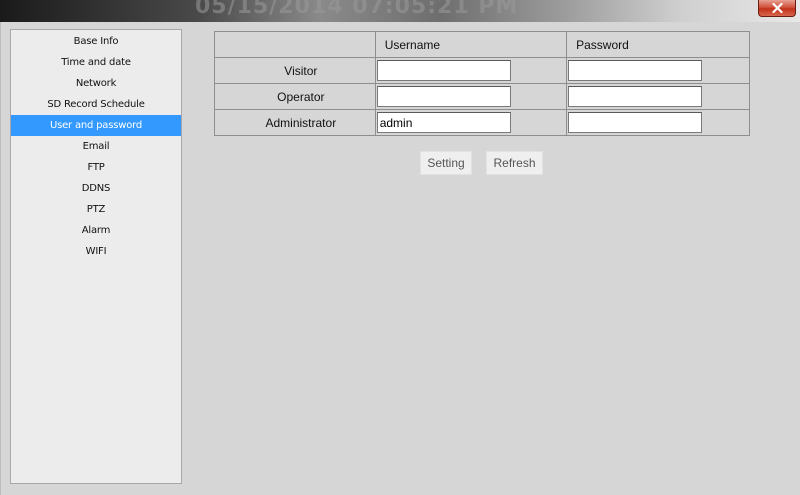 This screenshot has height=495, width=800. I want to click on row-label-administrator: Administrator, so click(295, 122).